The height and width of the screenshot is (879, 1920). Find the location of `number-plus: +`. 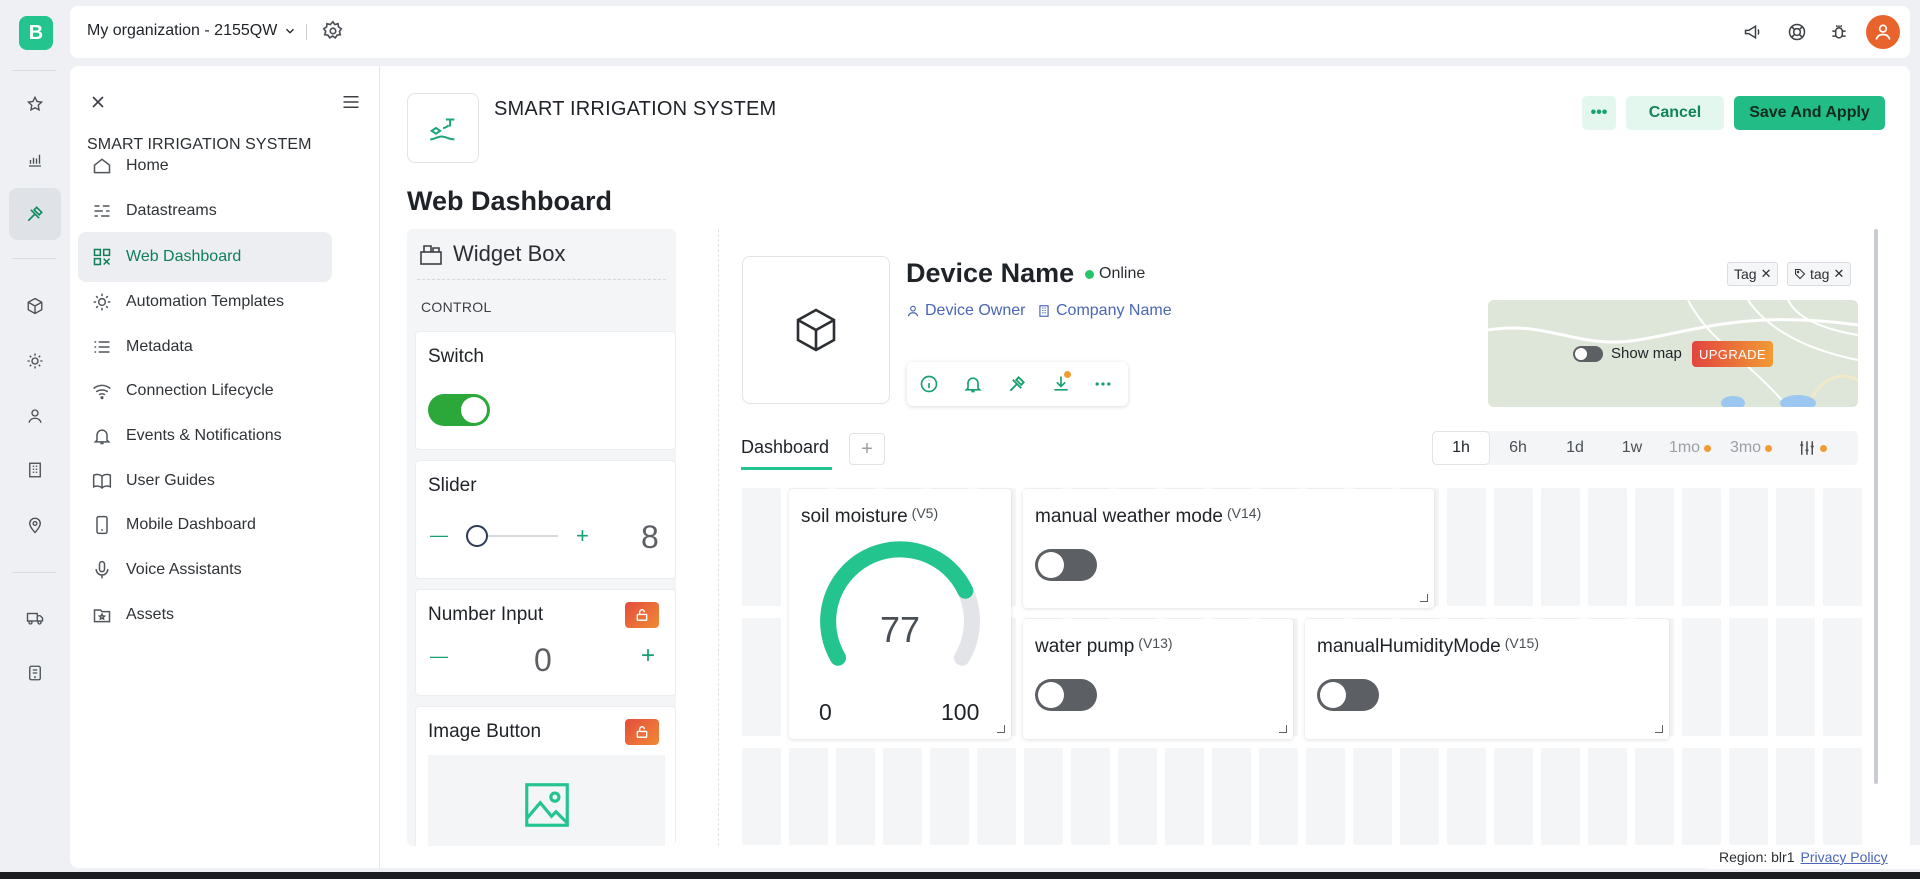

number-plus: + is located at coordinates (648, 655).